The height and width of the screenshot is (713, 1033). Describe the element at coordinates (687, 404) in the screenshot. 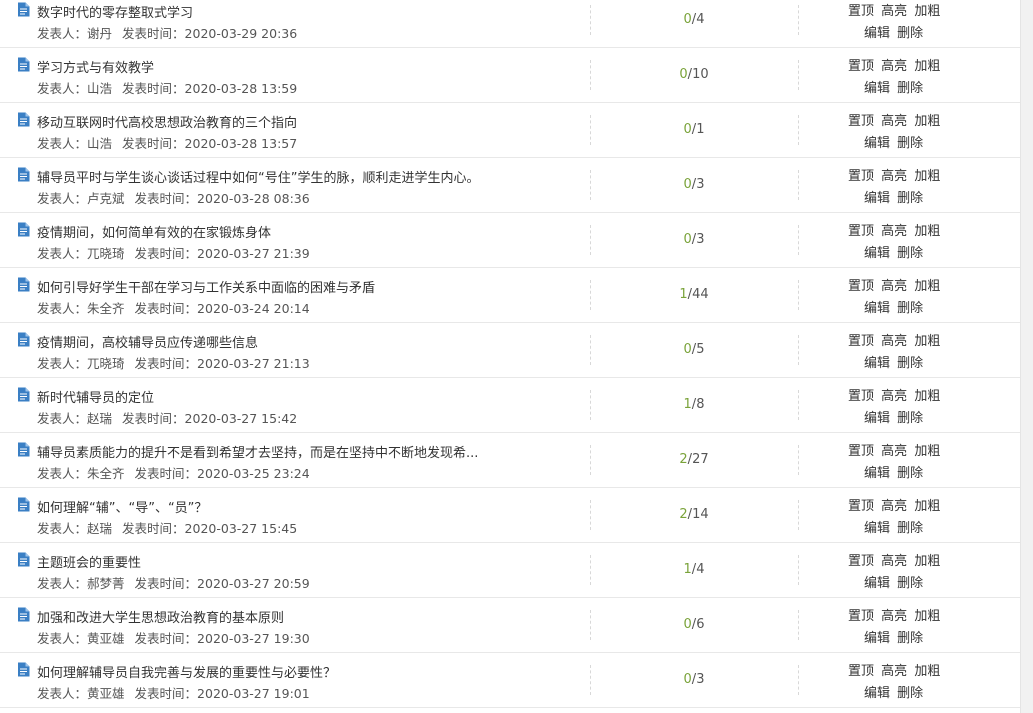

I see `reply-count: 1` at that location.